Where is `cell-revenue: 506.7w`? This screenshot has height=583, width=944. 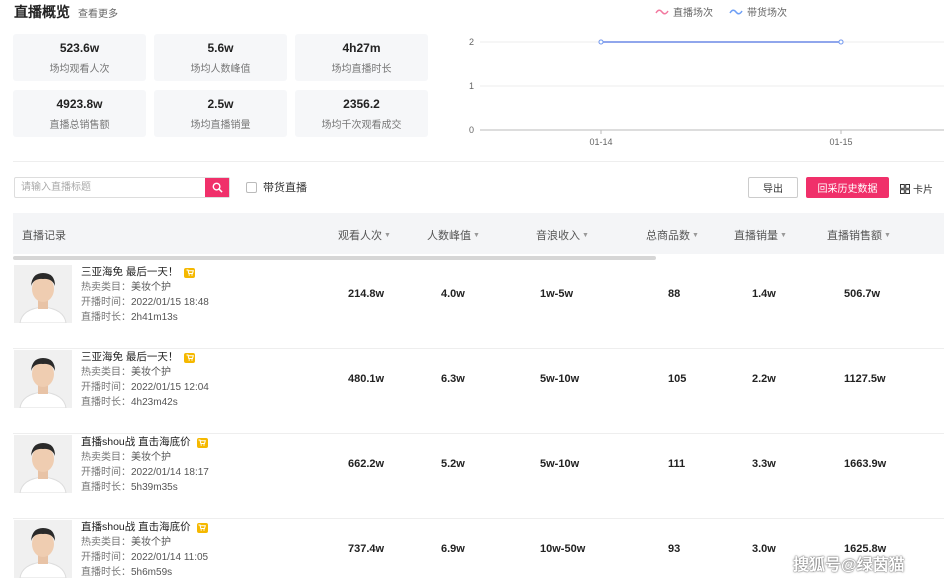
cell-revenue: 506.7w is located at coordinates (862, 294).